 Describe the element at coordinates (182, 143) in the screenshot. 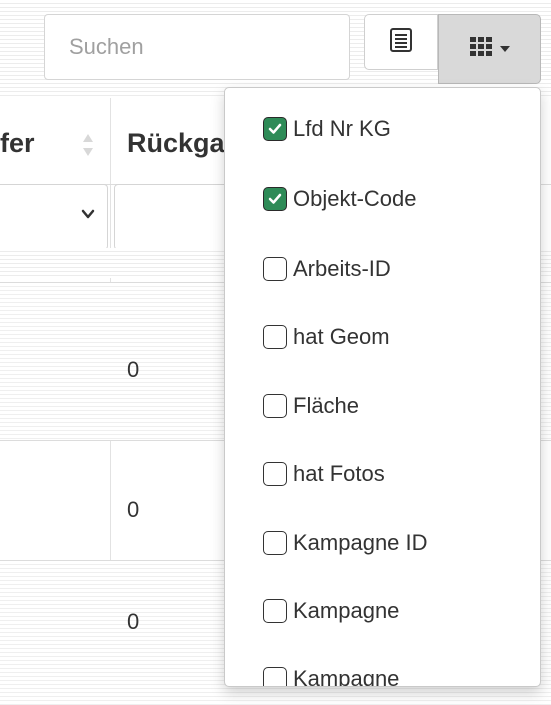

I see `column-header-2: Rückga` at that location.